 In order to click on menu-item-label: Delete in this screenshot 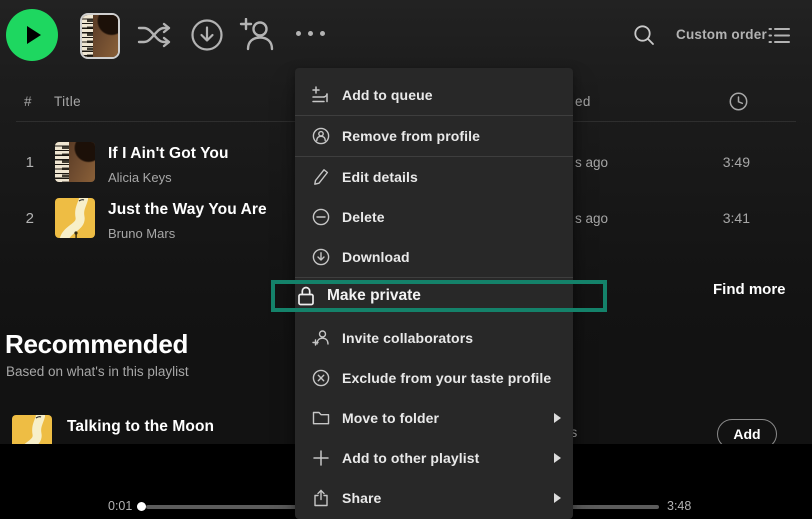, I will do `click(363, 217)`.